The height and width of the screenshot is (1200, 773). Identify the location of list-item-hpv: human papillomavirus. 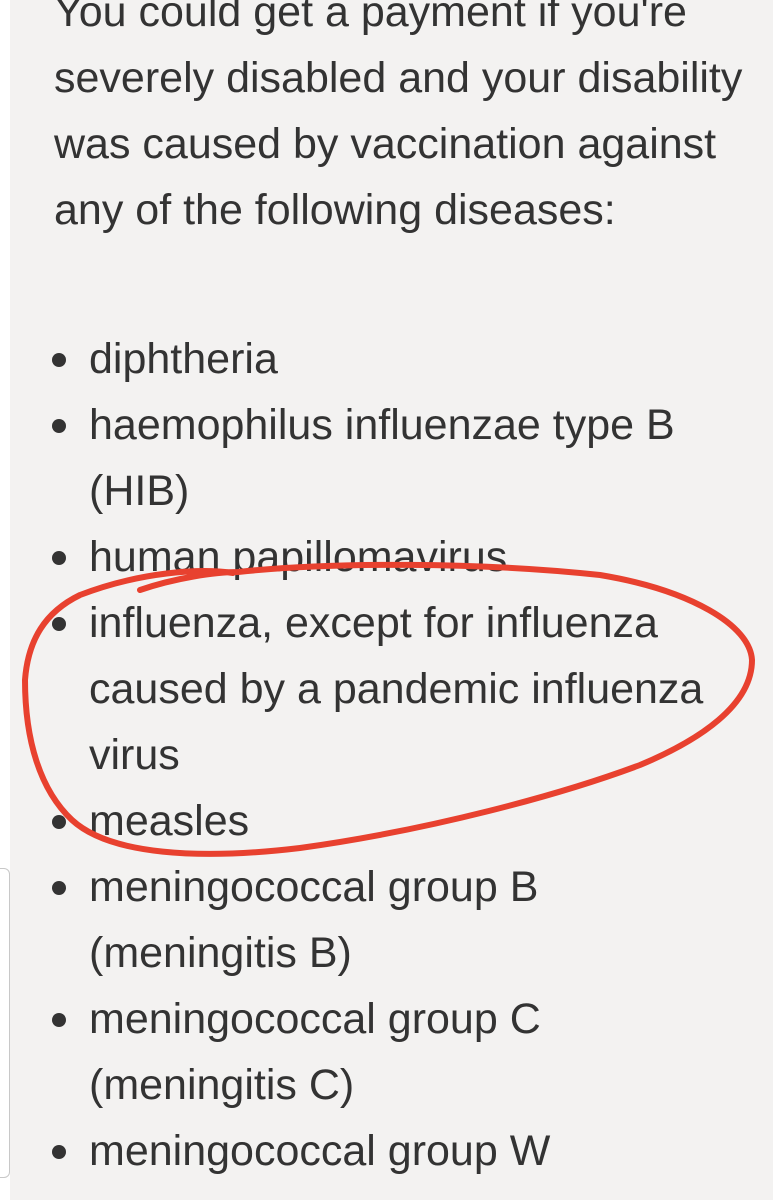
(369, 557).